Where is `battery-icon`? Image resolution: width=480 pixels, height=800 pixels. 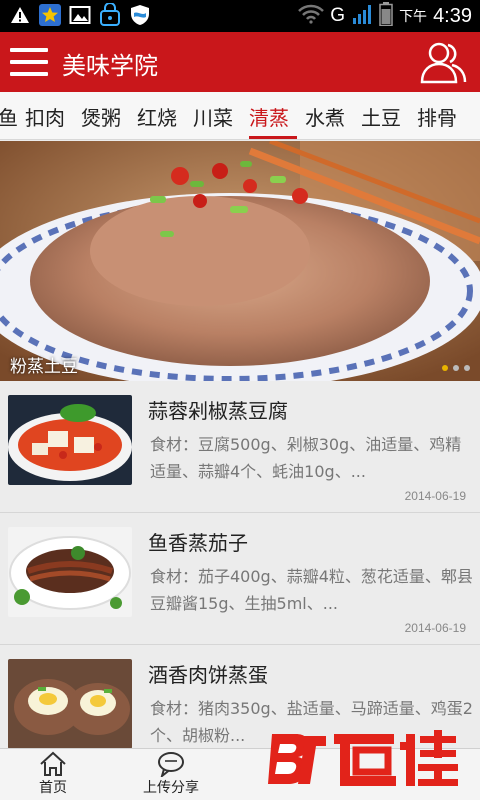
battery-icon is located at coordinates (386, 16).